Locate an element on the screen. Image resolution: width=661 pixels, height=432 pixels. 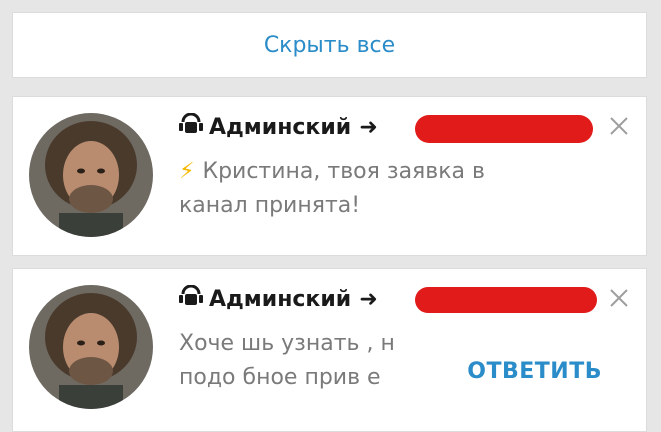
message-text: ⚡ Кристина, твоя заявка в канал принята! is located at coordinates (332, 188).